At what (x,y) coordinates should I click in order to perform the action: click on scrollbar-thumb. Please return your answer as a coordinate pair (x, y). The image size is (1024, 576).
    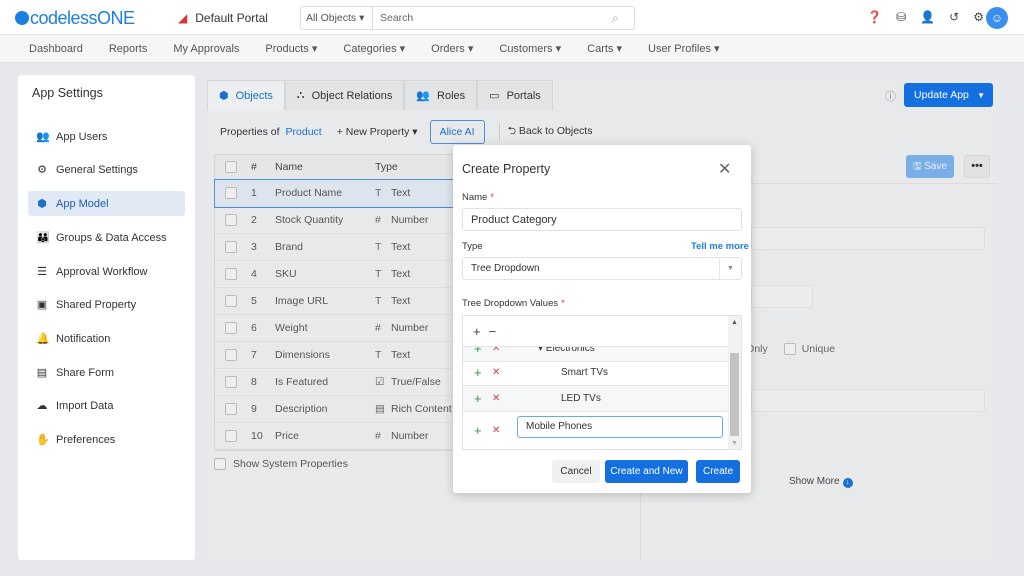
    Looking at the image, I should click on (734, 394).